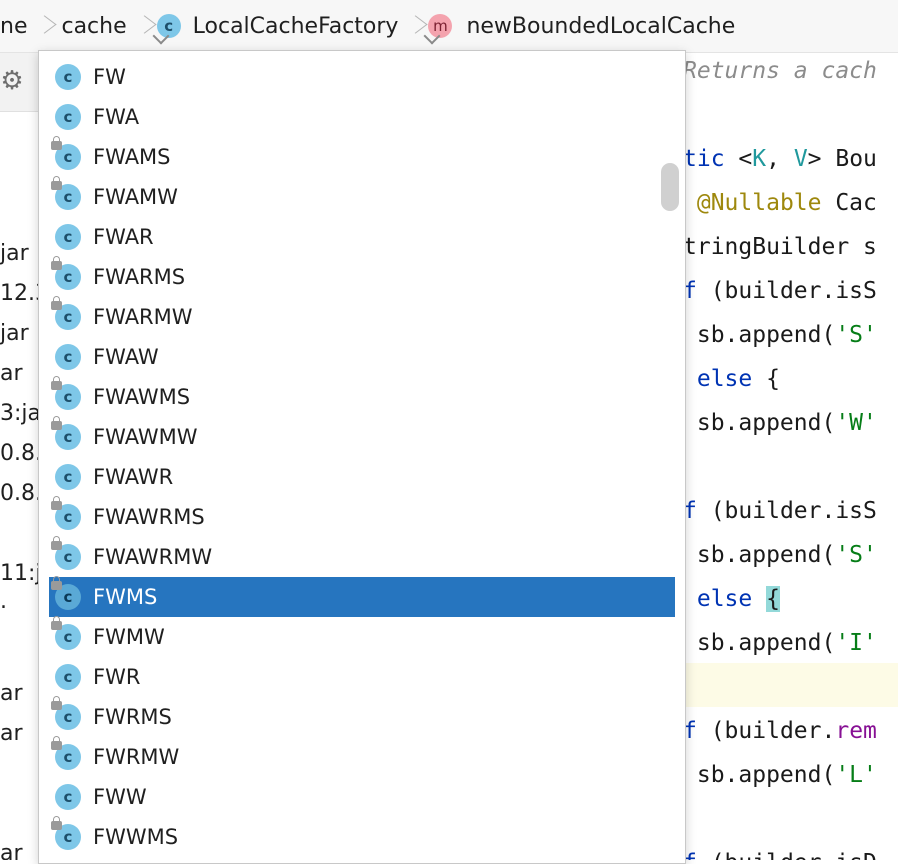 The width and height of the screenshot is (898, 864). I want to click on code-token: tic, so click(711, 159).